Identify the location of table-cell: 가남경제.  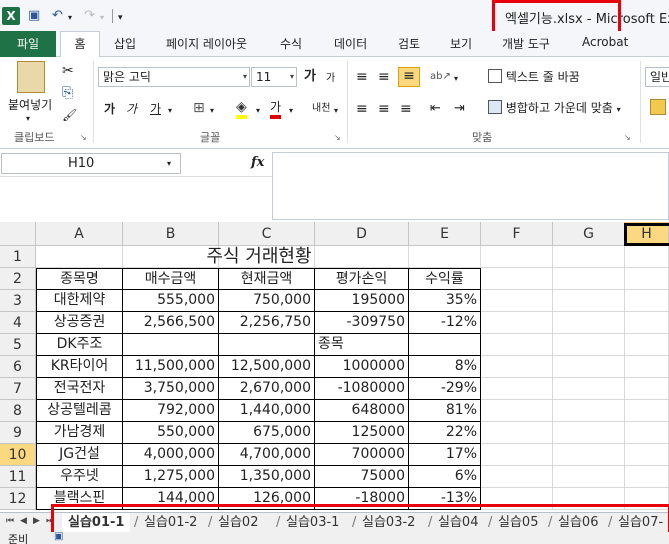
(79, 433).